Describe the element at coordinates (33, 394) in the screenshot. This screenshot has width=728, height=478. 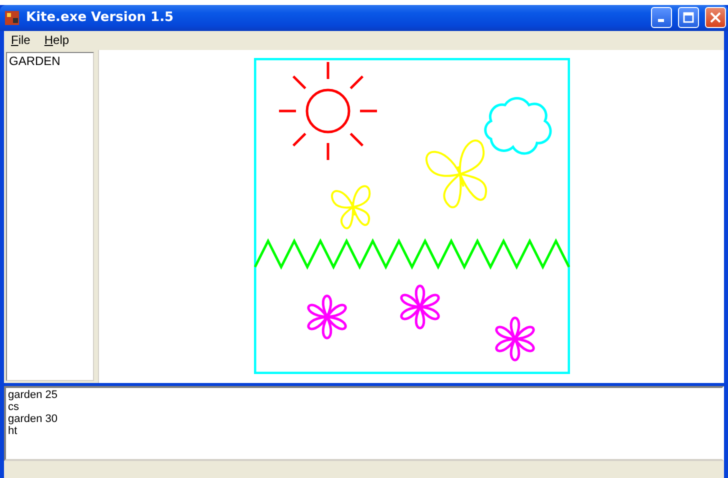
I see `output-line: garden 25` at that location.